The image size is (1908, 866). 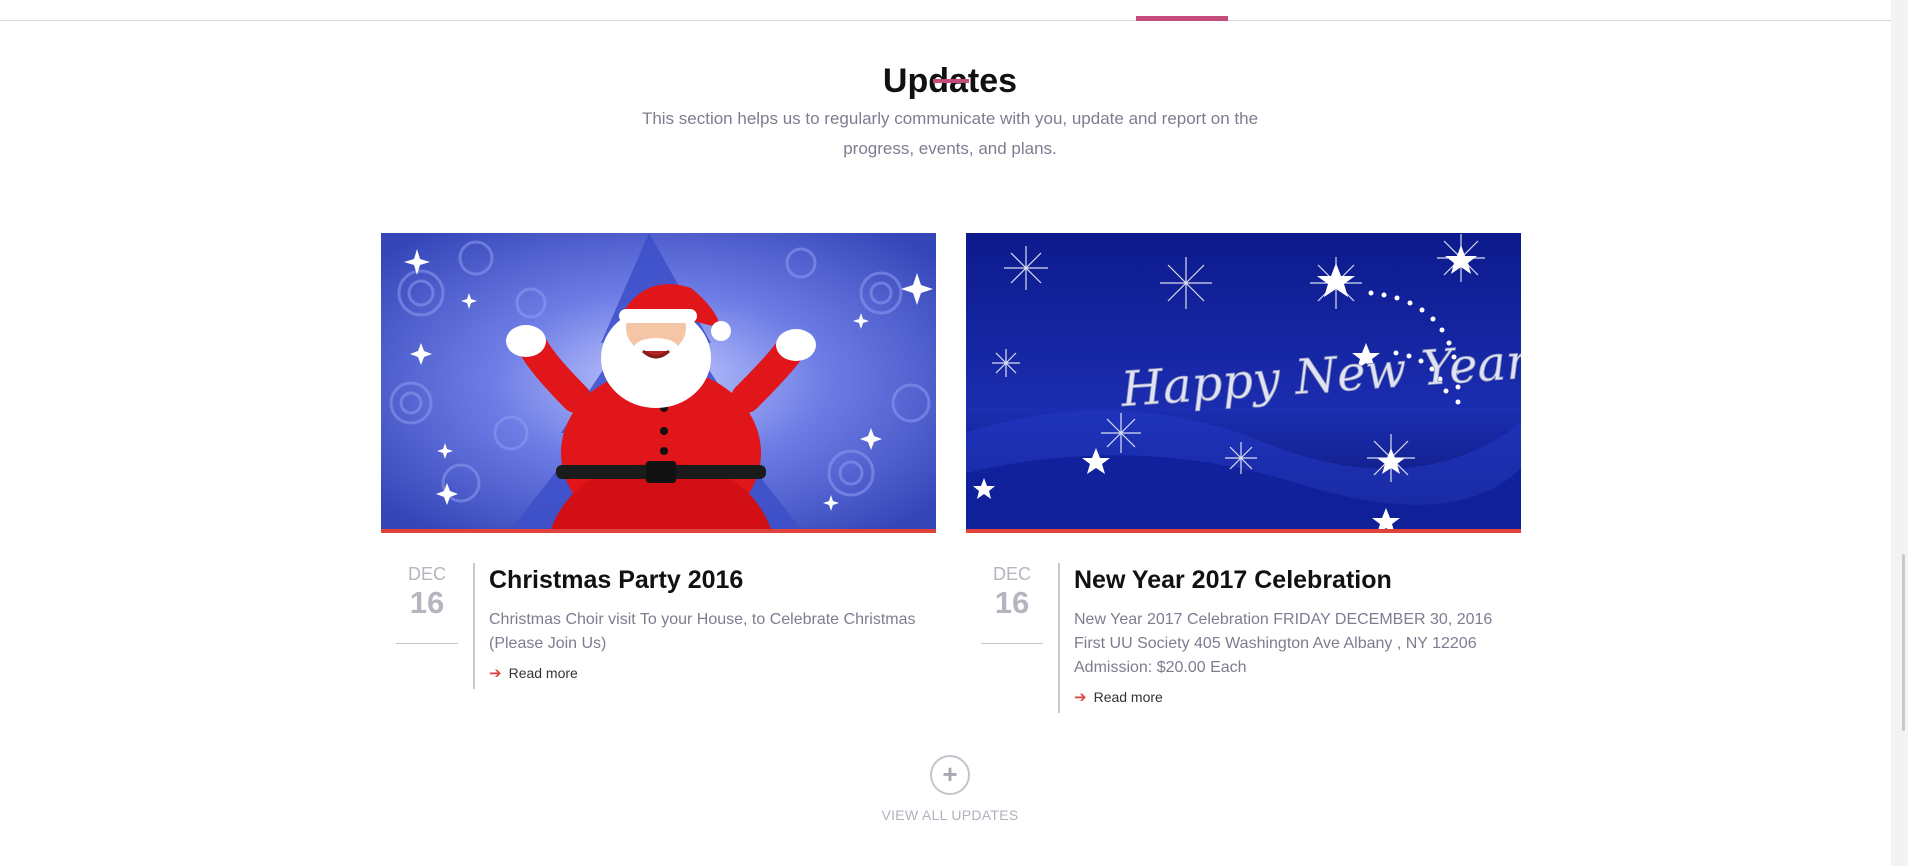 What do you see at coordinates (951, 81) in the screenshot?
I see `title-underline` at bounding box center [951, 81].